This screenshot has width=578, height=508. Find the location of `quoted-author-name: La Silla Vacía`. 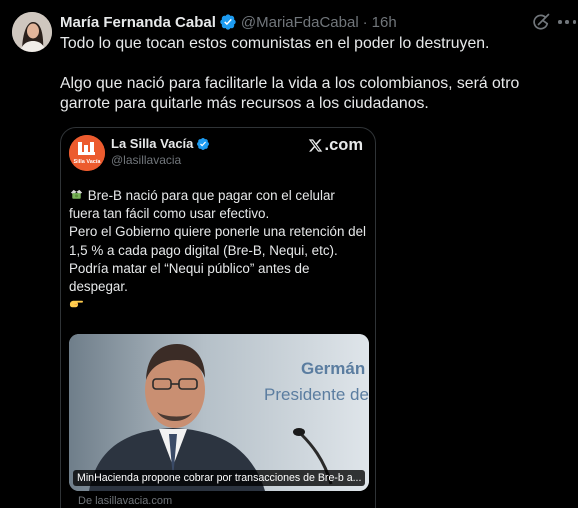

quoted-author-name: La Silla Vacía is located at coordinates (152, 143).